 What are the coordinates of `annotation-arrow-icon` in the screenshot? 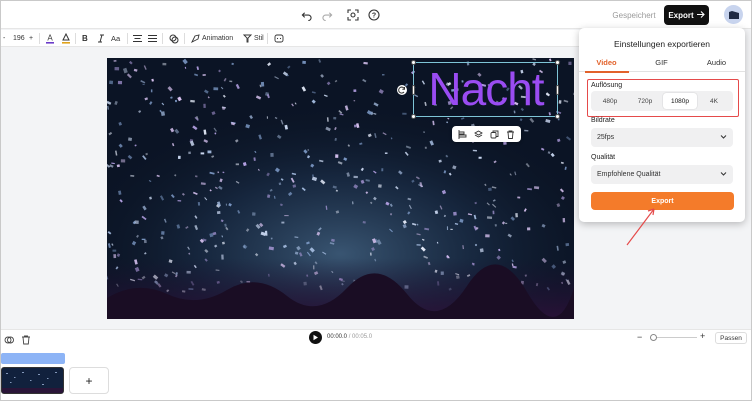 It's located at (640, 227).